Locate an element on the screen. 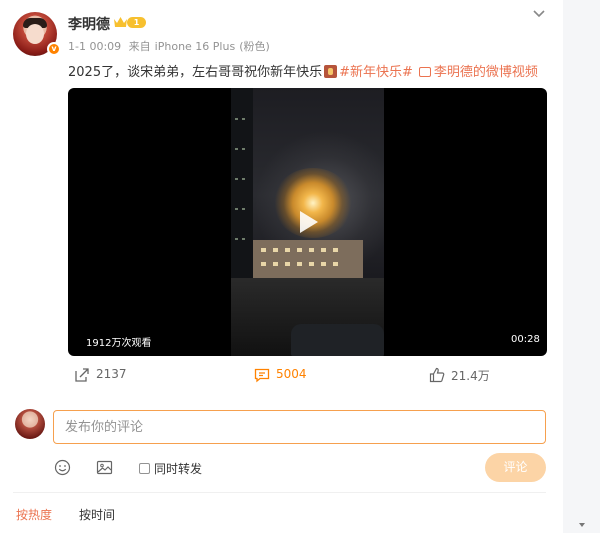 Image resolution: width=600 pixels, height=533 pixels. post-text: 2025了，谈宋弟弟，左右哥哥祝你新年快乐 #新年快乐# 李明德的微博视频 is located at coordinates (303, 70).